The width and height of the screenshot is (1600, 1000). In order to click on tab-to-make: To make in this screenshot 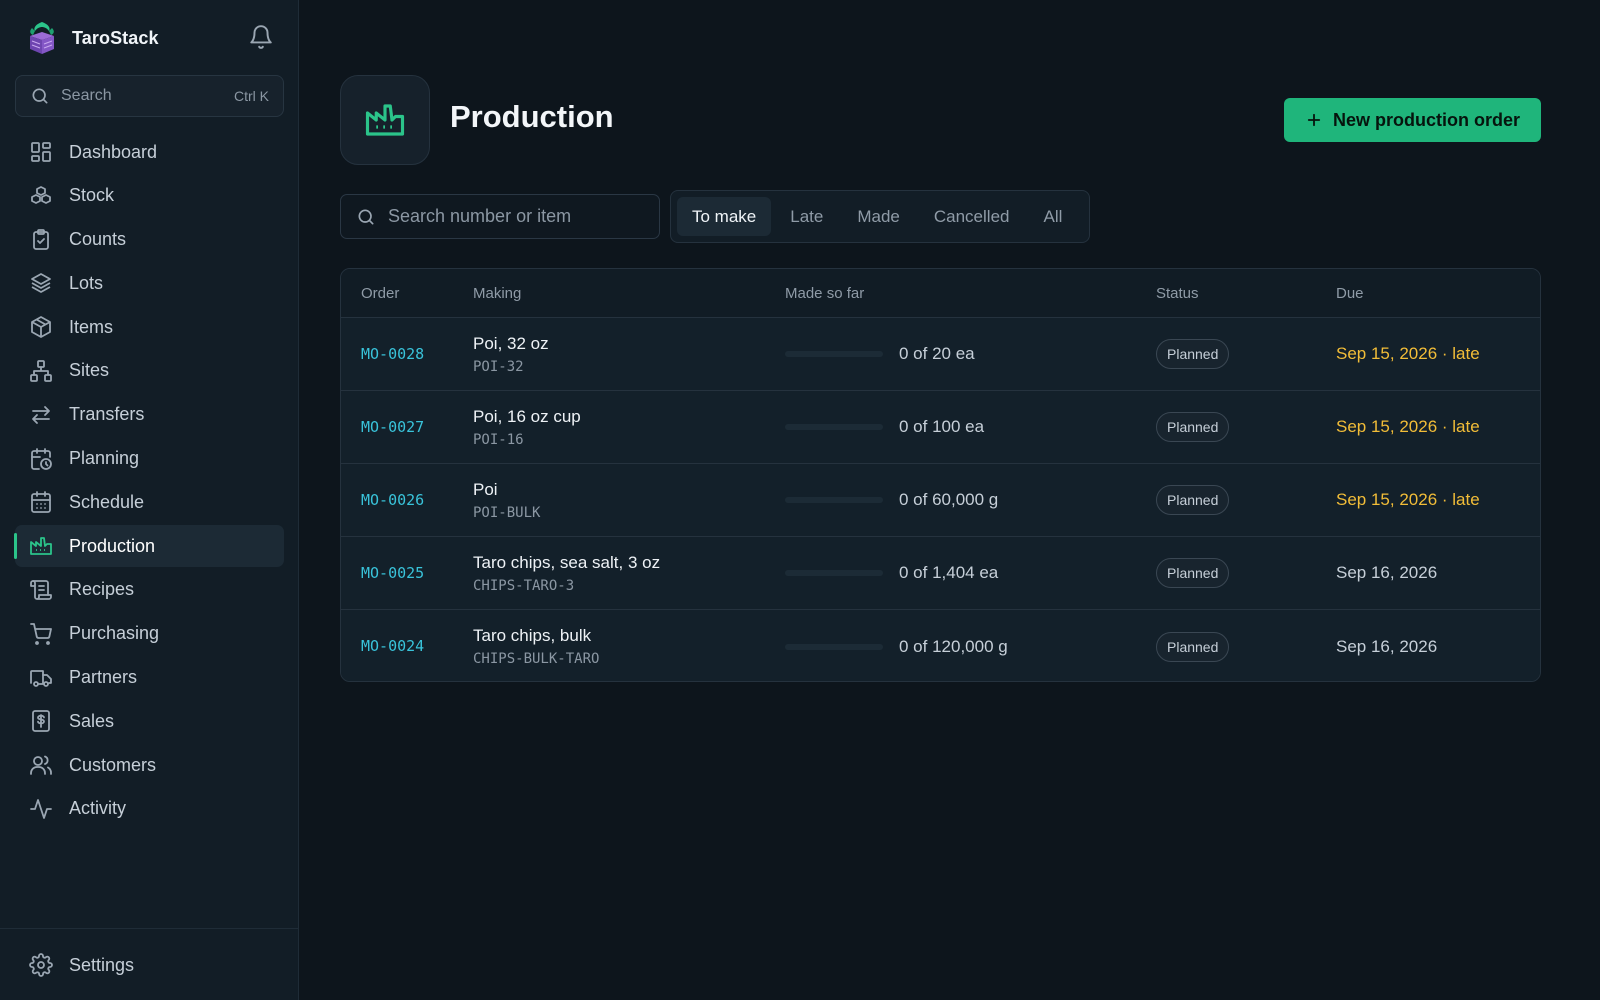, I will do `click(724, 216)`.